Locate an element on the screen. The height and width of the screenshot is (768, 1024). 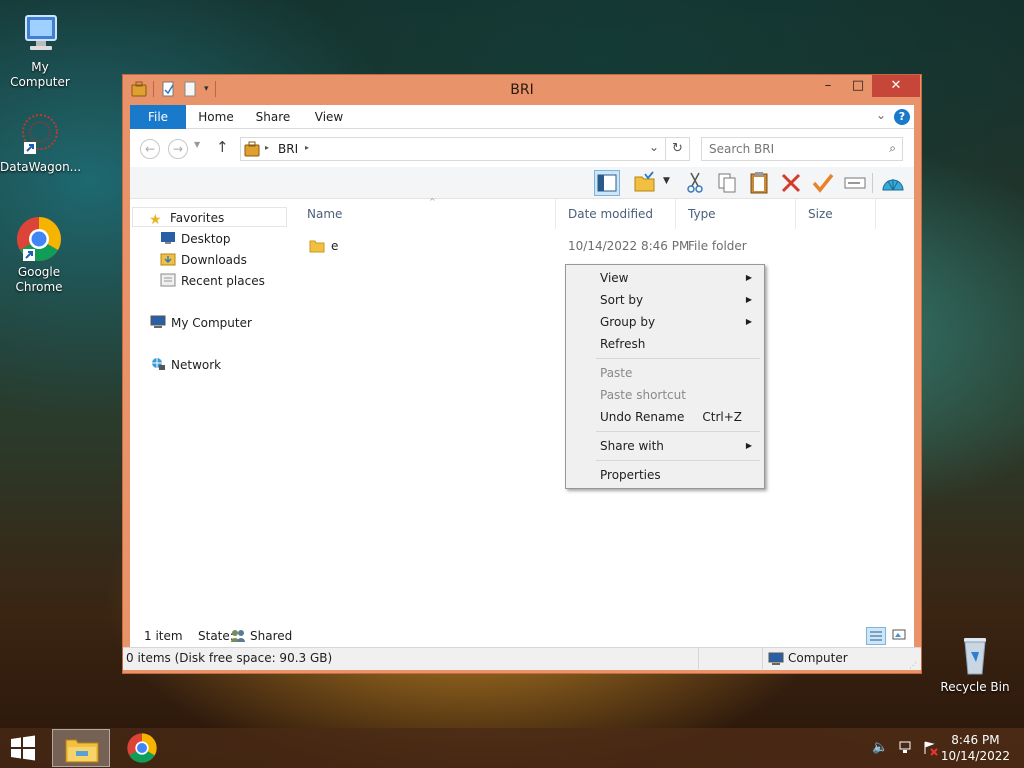
file-explorer-icon is located at coordinates (82, 751).